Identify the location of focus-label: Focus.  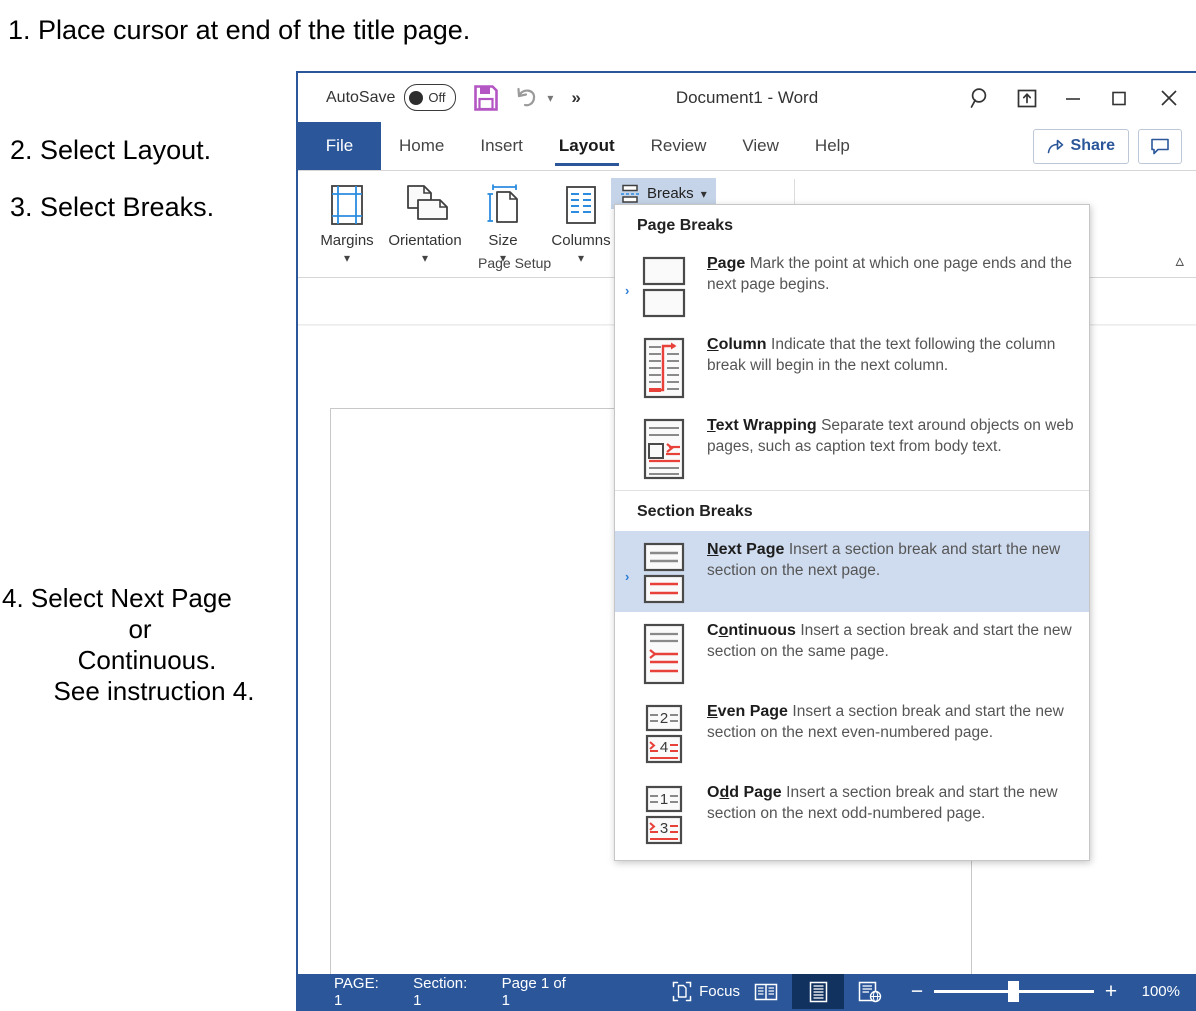
(719, 991).